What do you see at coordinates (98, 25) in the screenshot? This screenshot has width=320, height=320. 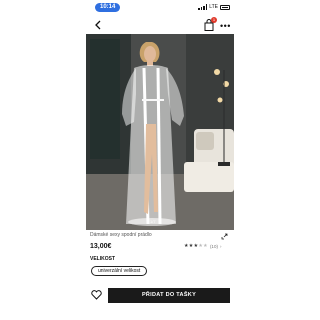 I see `back-icon` at bounding box center [98, 25].